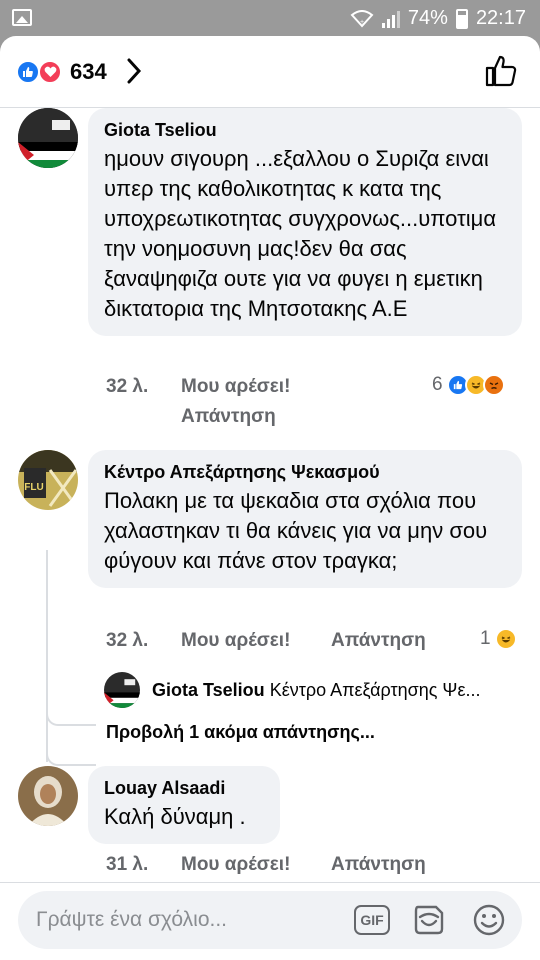  Describe the element at coordinates (50, 72) in the screenshot. I see `love-reaction-icon` at that location.